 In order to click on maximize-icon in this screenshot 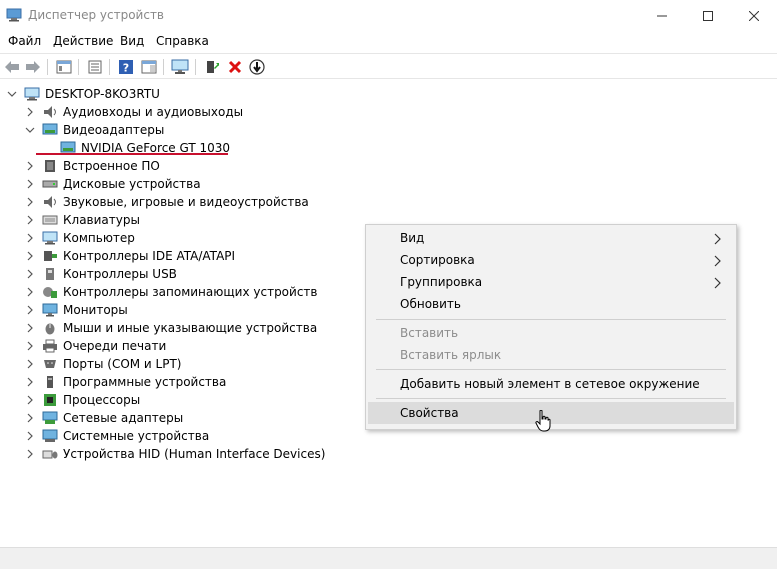, I will do `click(708, 16)`.